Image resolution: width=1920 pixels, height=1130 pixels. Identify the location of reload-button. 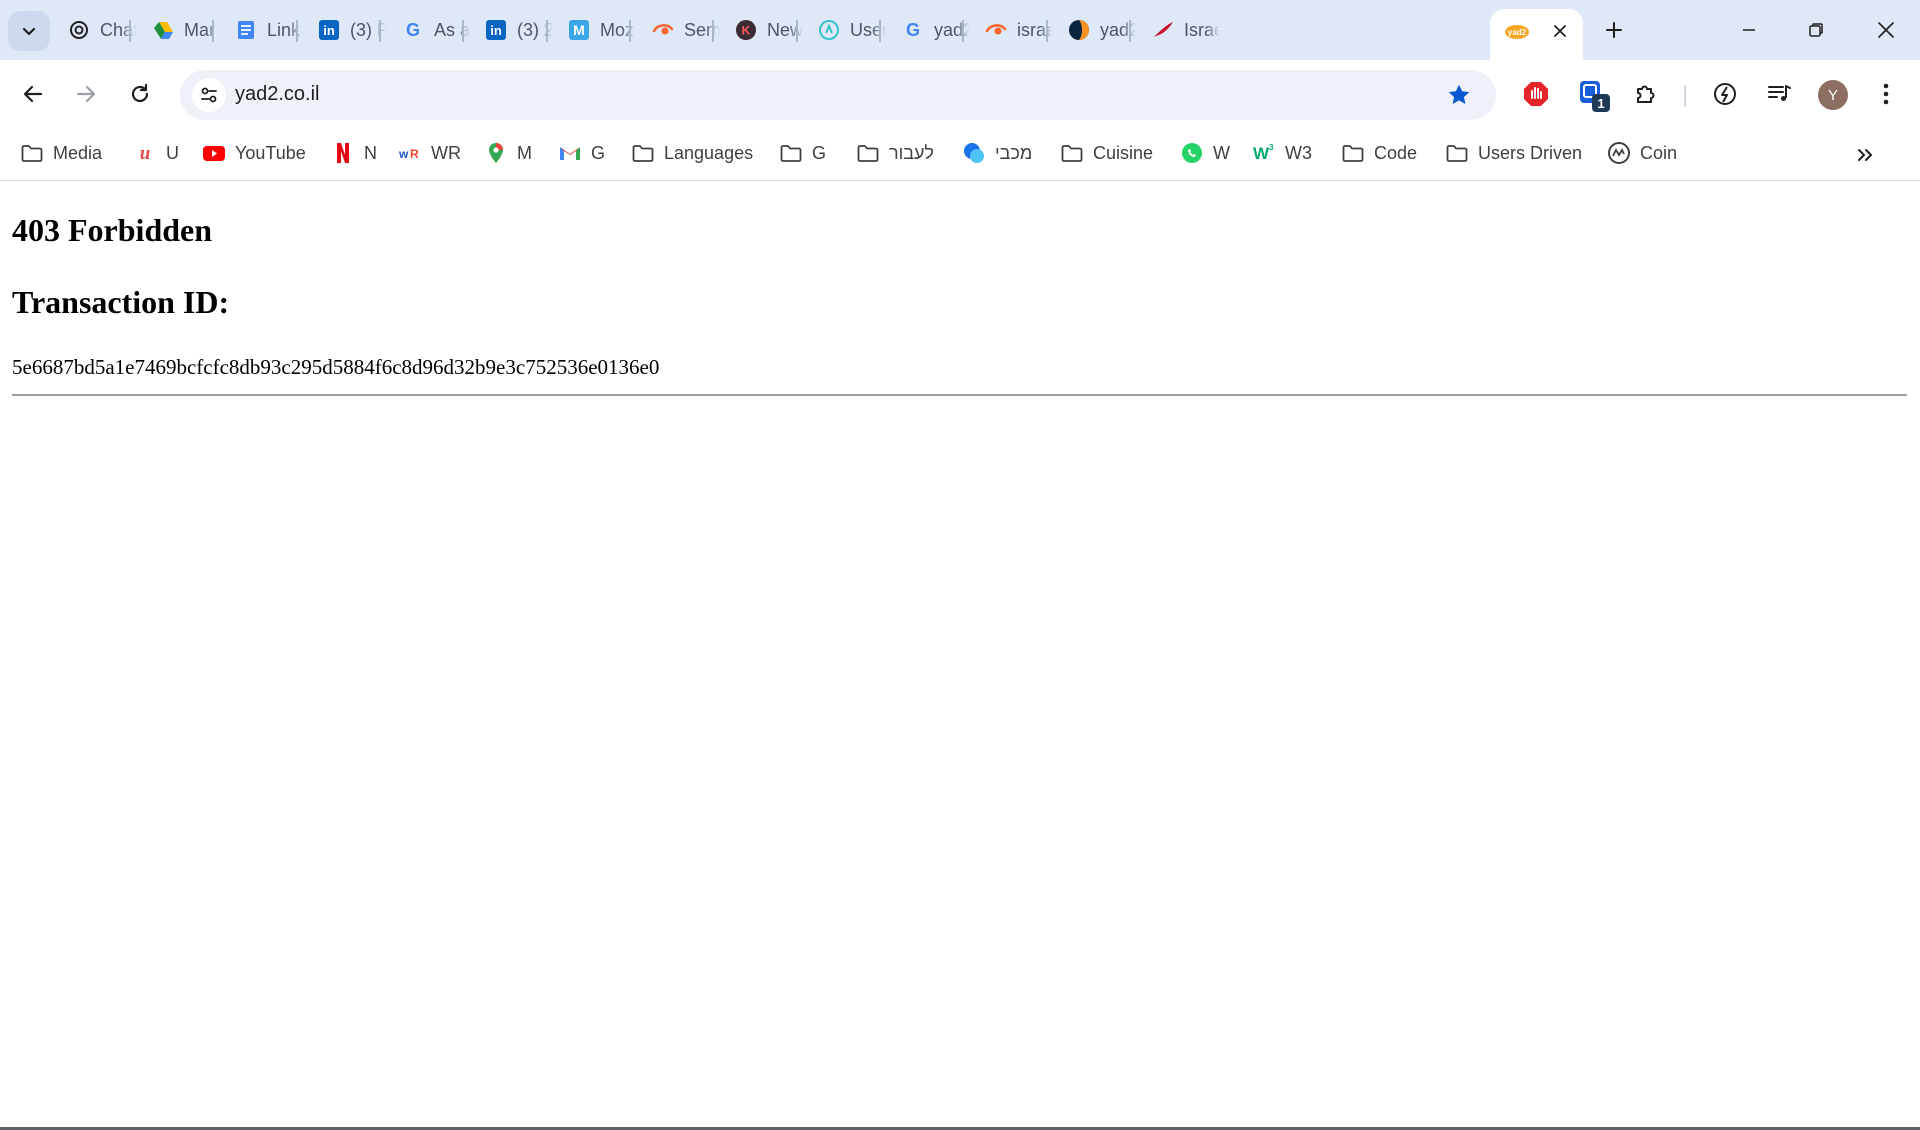
(140, 94).